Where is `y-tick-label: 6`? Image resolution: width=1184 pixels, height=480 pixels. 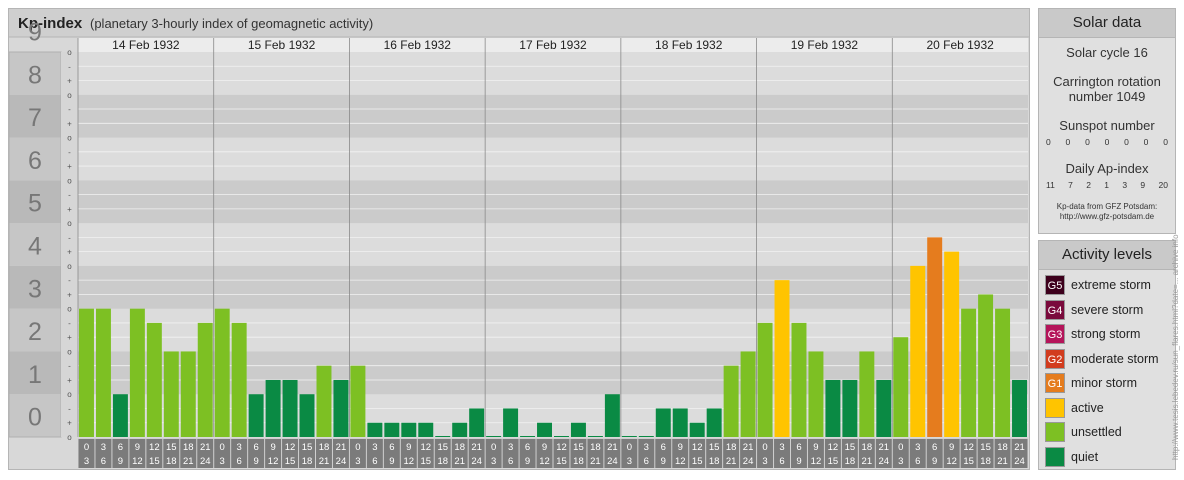 y-tick-label: 6 is located at coordinates (35, 161).